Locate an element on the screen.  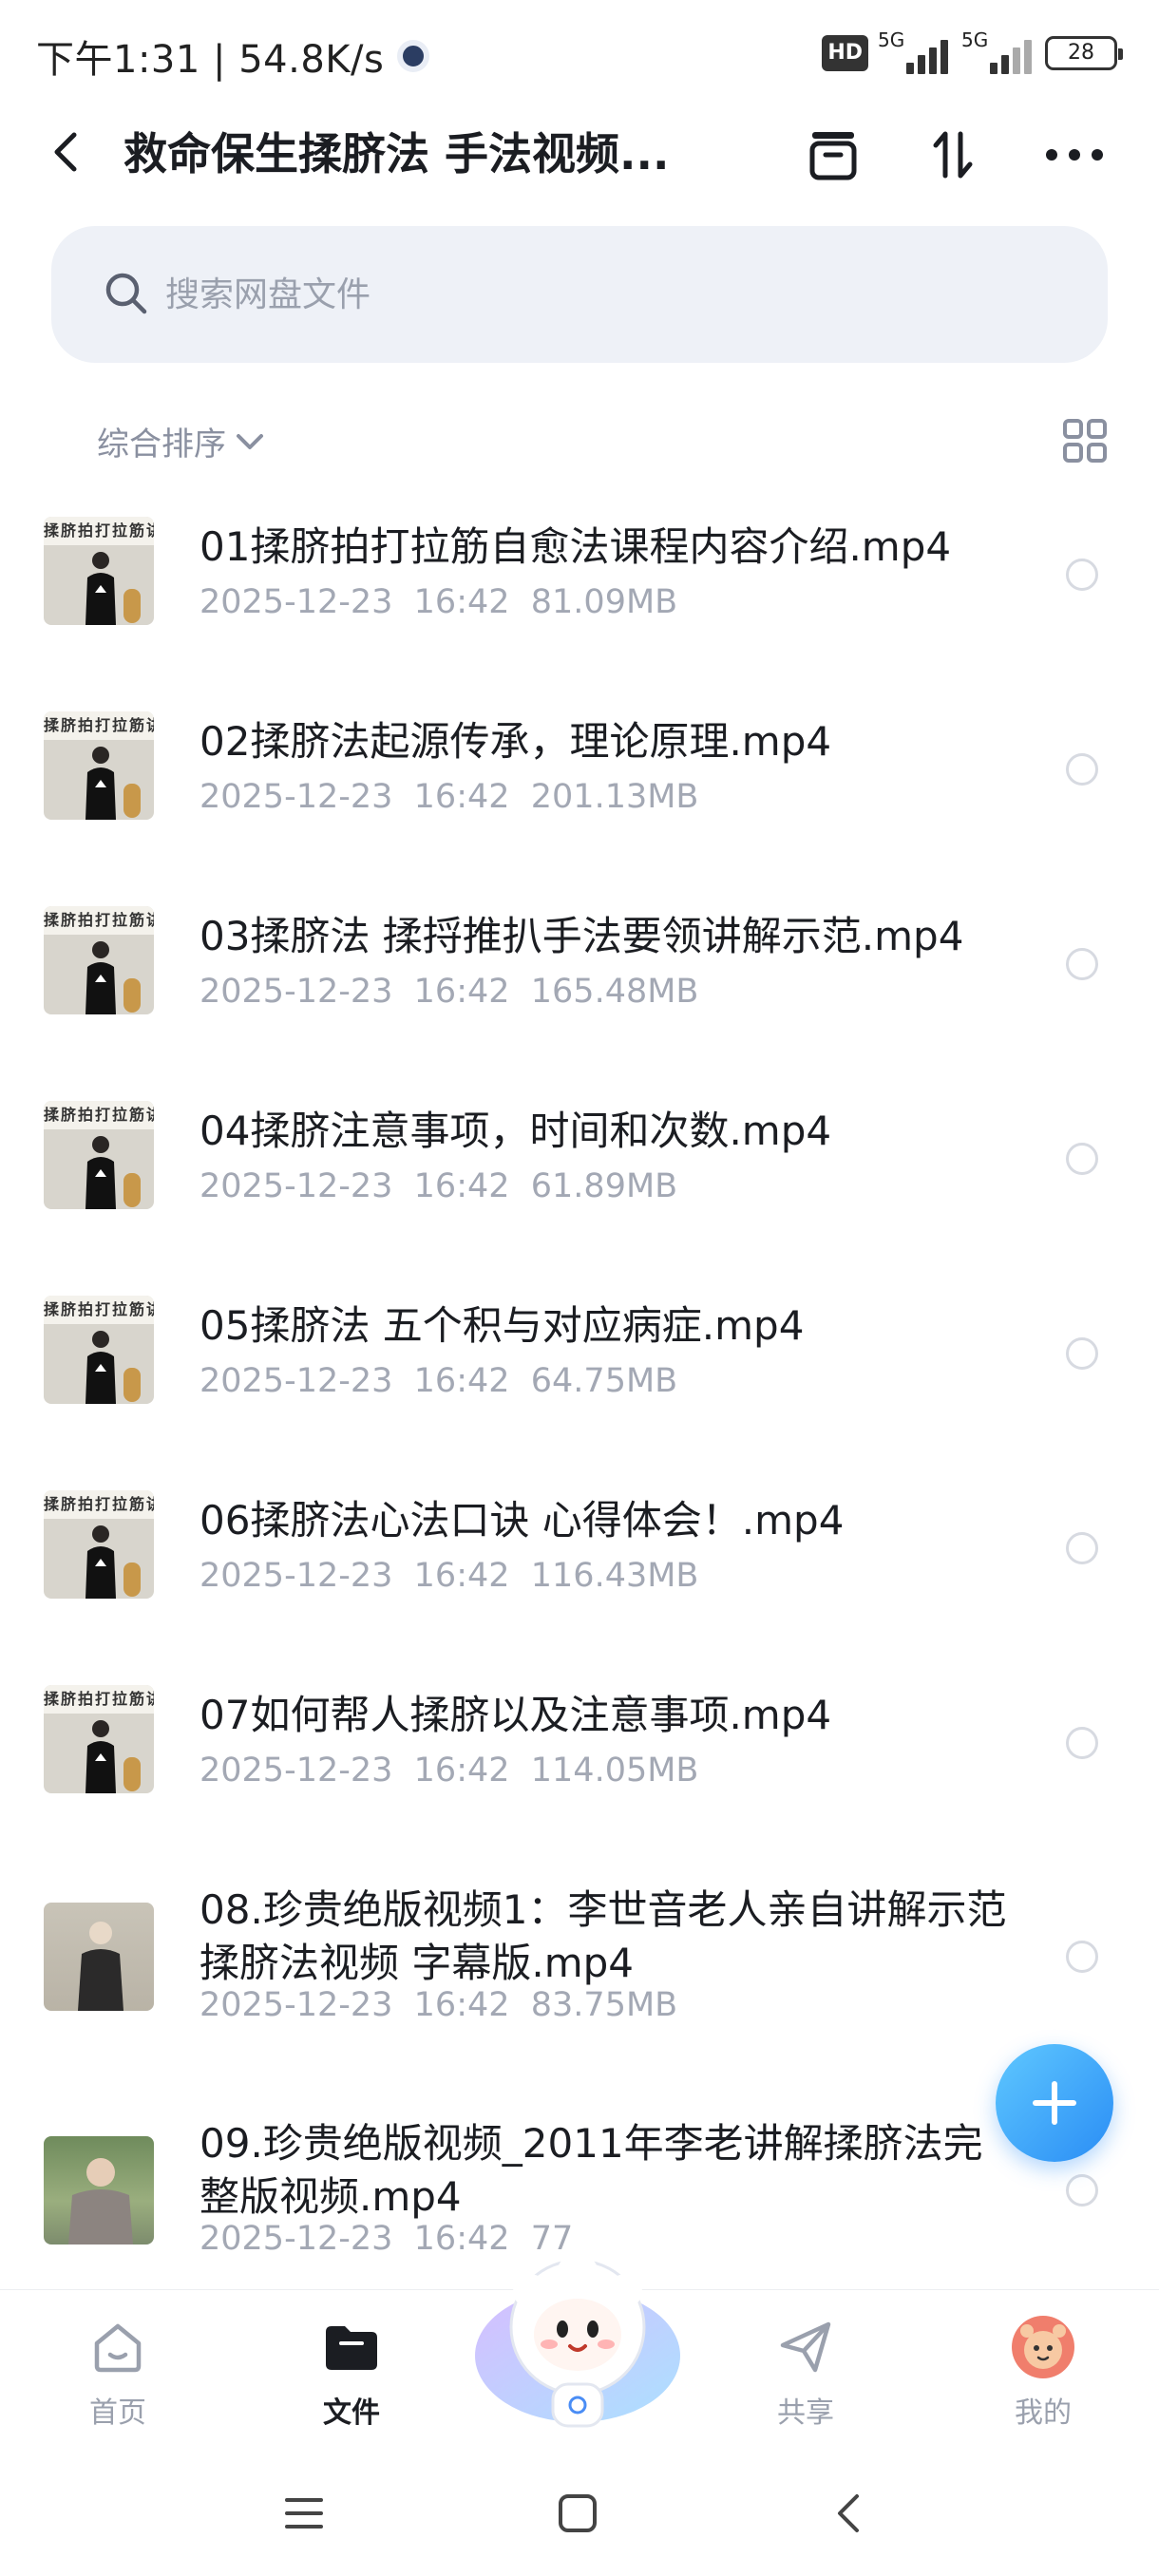
file-meta: 2025-12-23 16:42 83.75MB is located at coordinates (439, 2005).